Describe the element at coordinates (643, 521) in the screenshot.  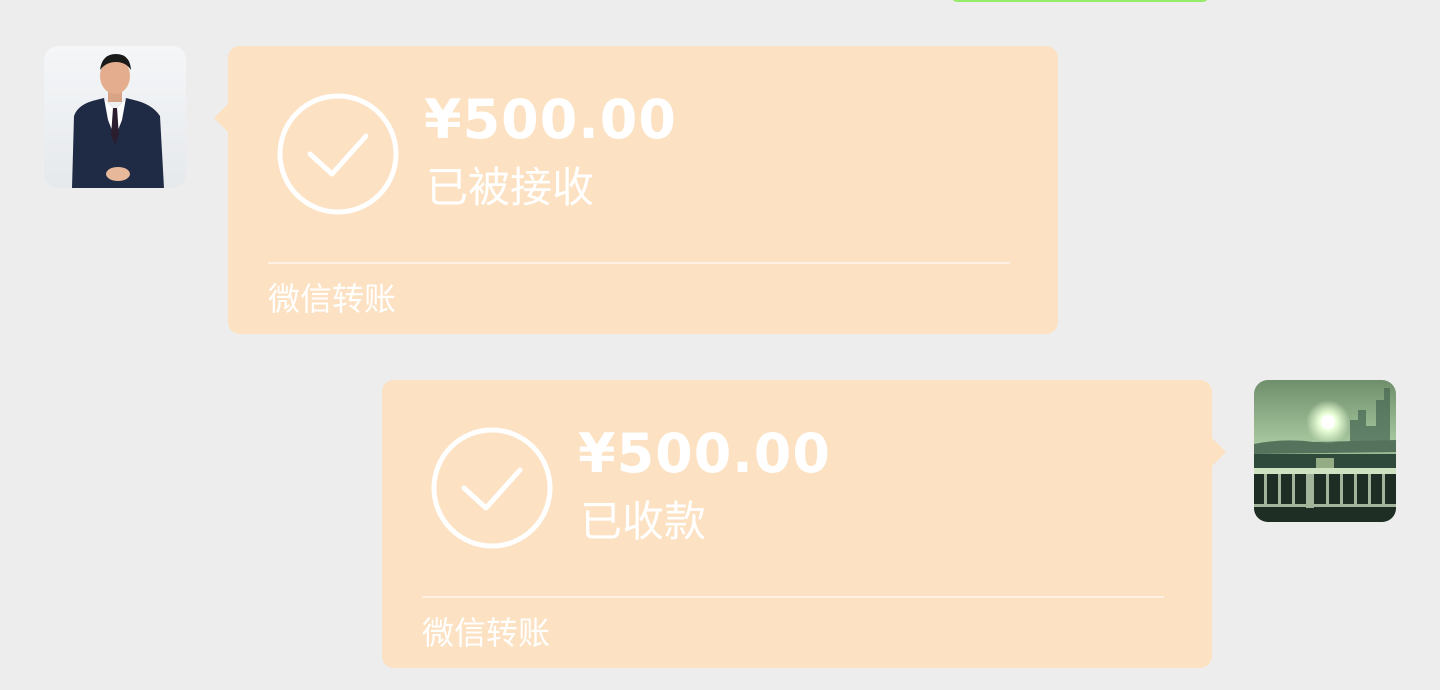
I see `transfer-status: 已收款` at that location.